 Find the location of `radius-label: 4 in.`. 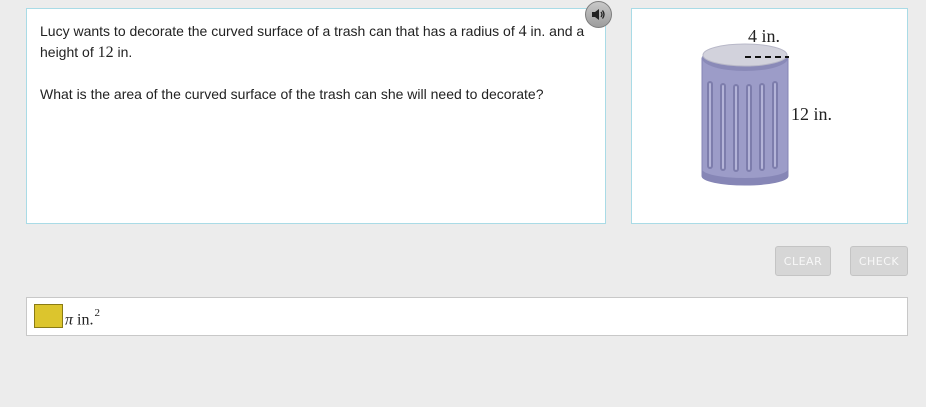

radius-label: 4 in. is located at coordinates (764, 36).